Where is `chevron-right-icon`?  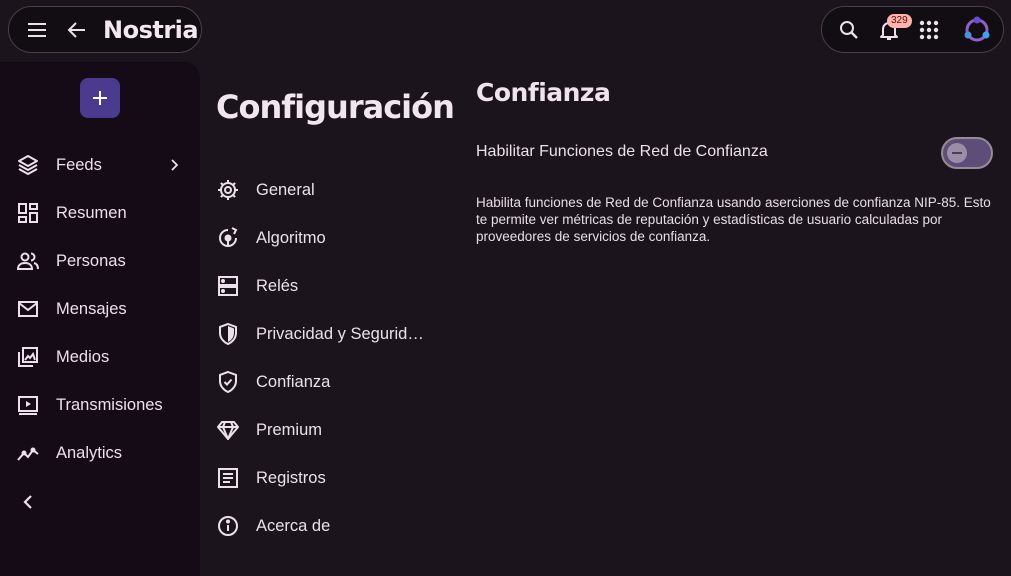 chevron-right-icon is located at coordinates (175, 165).